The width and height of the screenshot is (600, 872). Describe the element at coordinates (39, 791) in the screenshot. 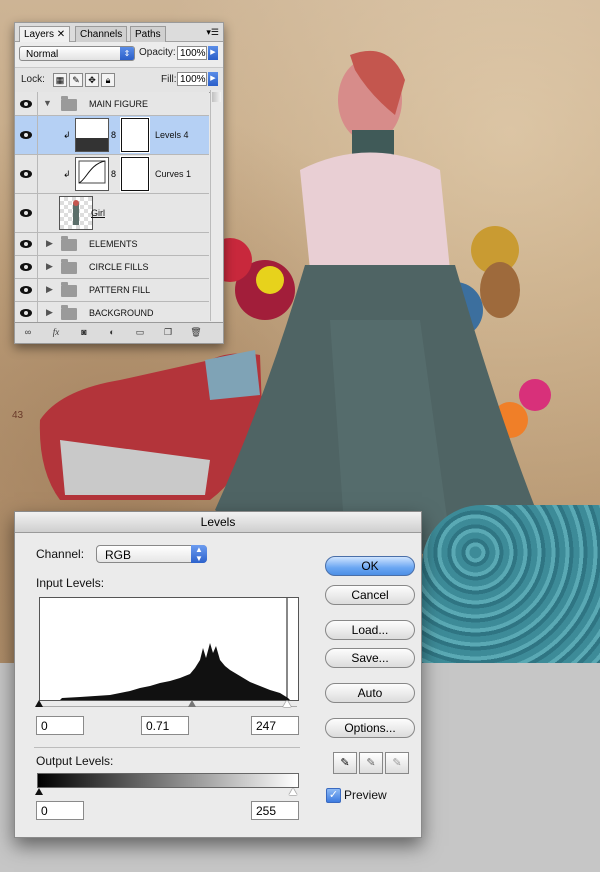

I see `output-black-slider` at that location.